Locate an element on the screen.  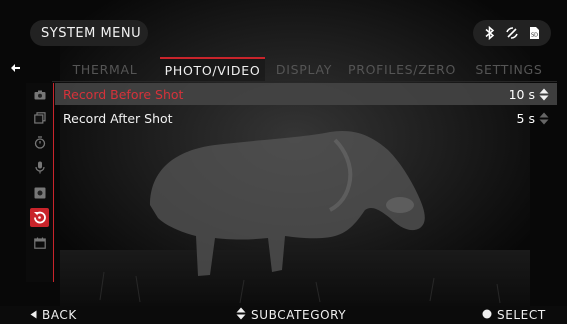
tab-label: THERMAL is located at coordinates (105, 69).